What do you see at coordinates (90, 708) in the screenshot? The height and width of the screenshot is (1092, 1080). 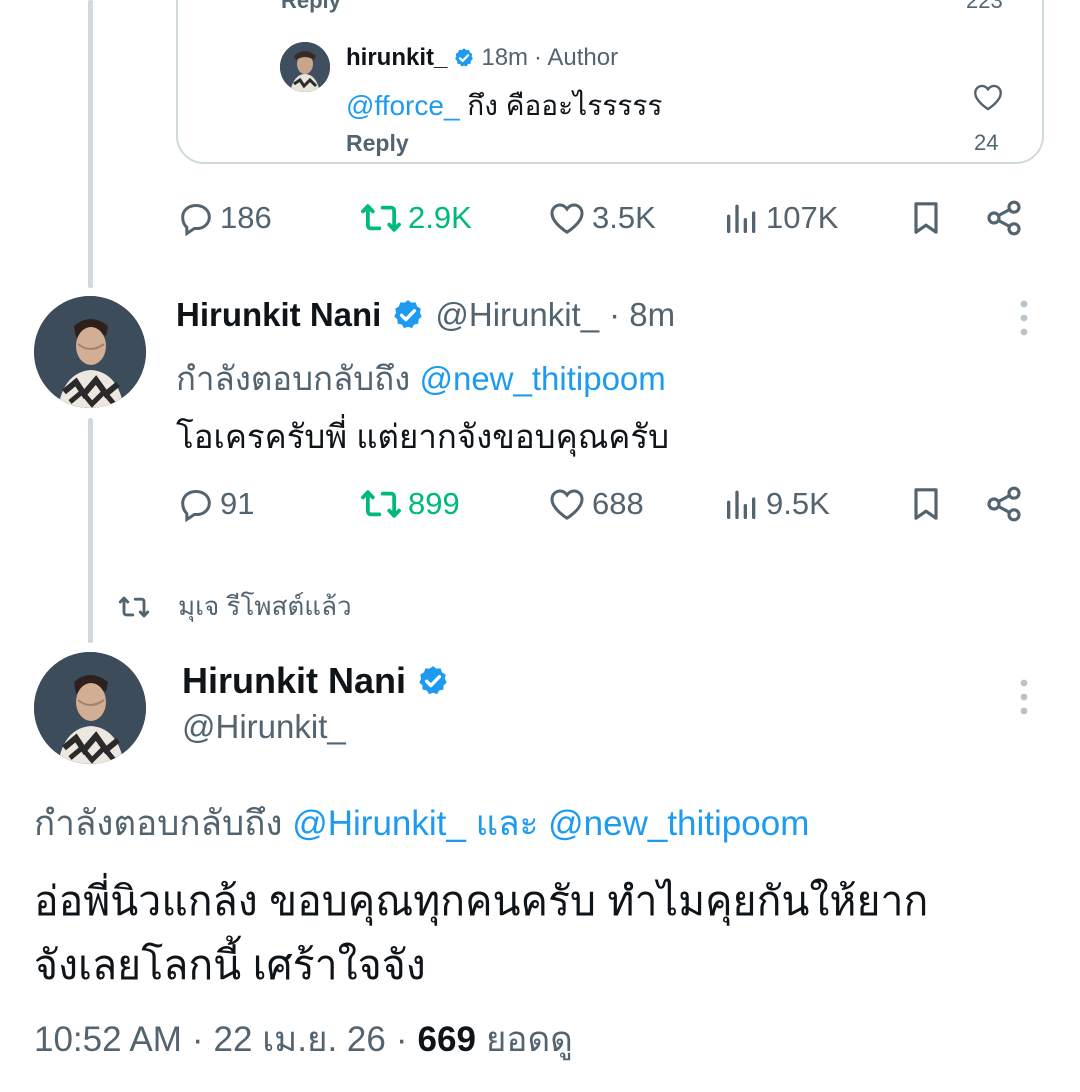 I see `main-tweet-avatar` at bounding box center [90, 708].